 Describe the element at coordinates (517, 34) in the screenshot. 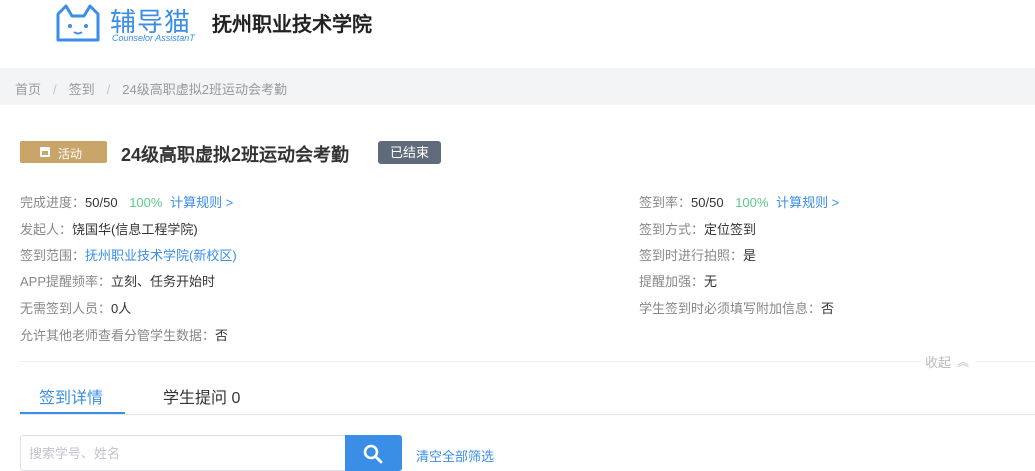

I see `top-header: 辅导猫 Counselor AssistanT 抚州职业技术学院` at that location.